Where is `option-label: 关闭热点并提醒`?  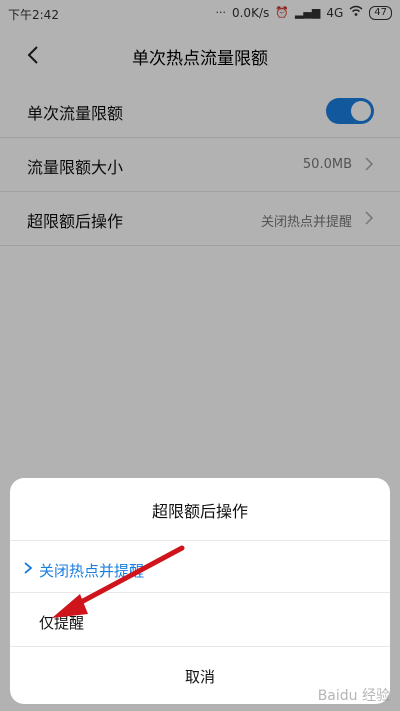 option-label: 关闭热点并提醒 is located at coordinates (92, 571).